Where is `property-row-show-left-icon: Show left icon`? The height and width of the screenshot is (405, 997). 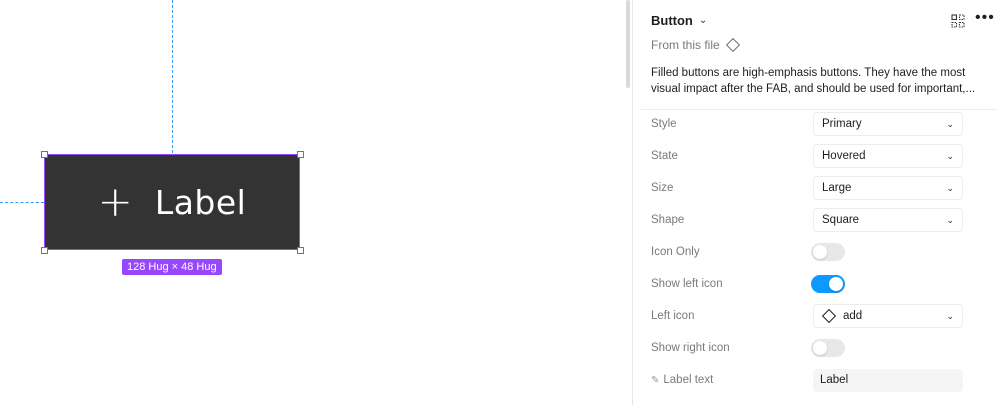
property-row-show-left-icon: Show left icon is located at coordinates (815, 285).